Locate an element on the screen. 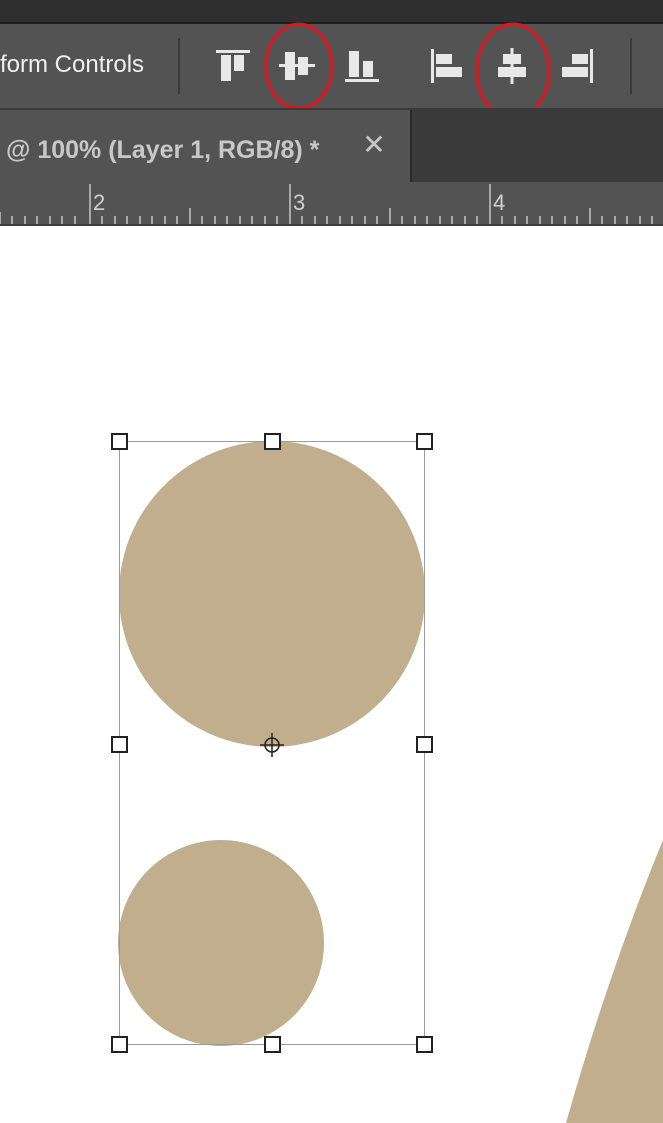 The width and height of the screenshot is (663, 1123). transform-handle-top-left is located at coordinates (119, 441).